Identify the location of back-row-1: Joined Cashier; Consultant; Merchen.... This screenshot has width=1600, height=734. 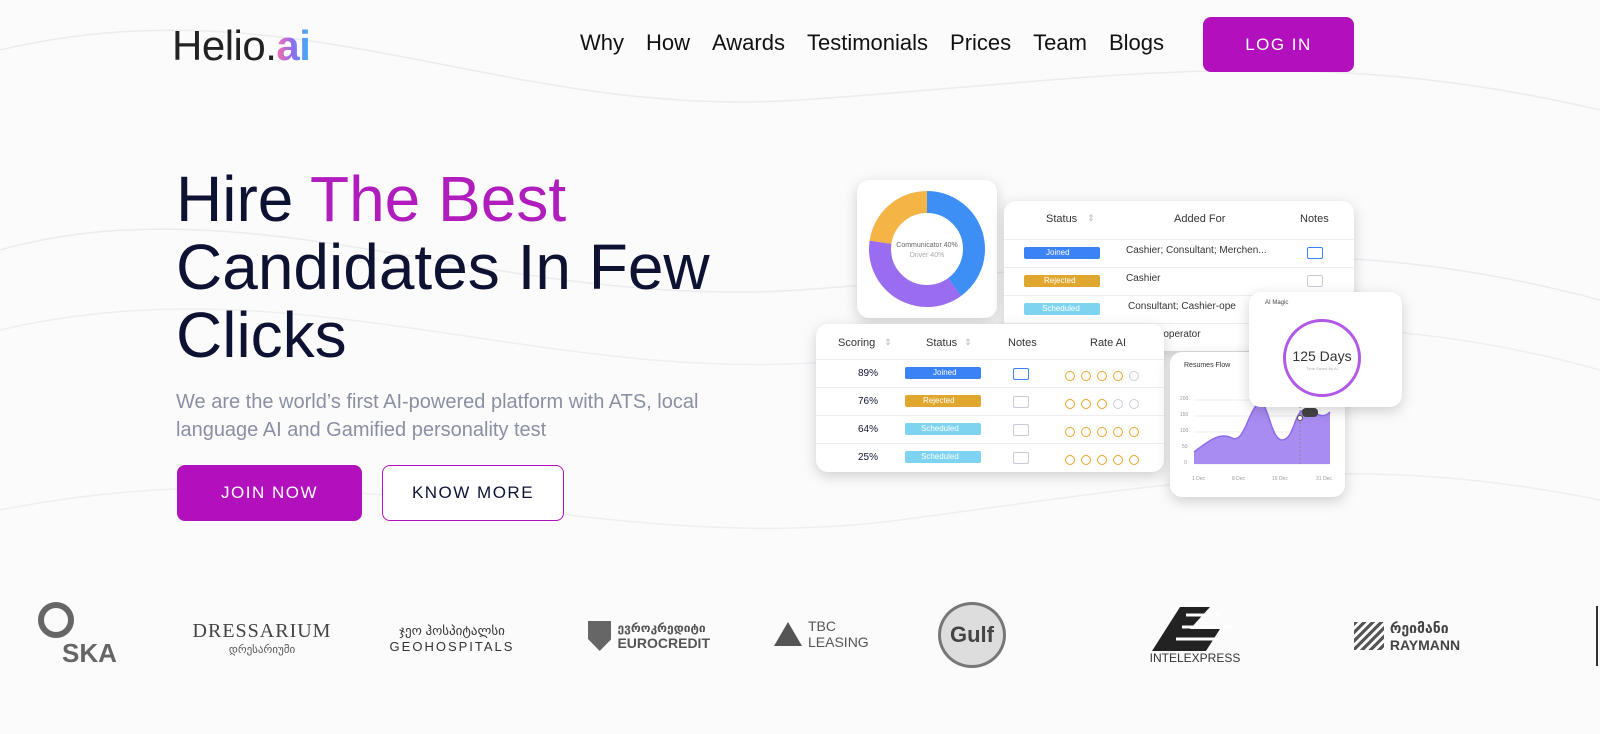
(1179, 252).